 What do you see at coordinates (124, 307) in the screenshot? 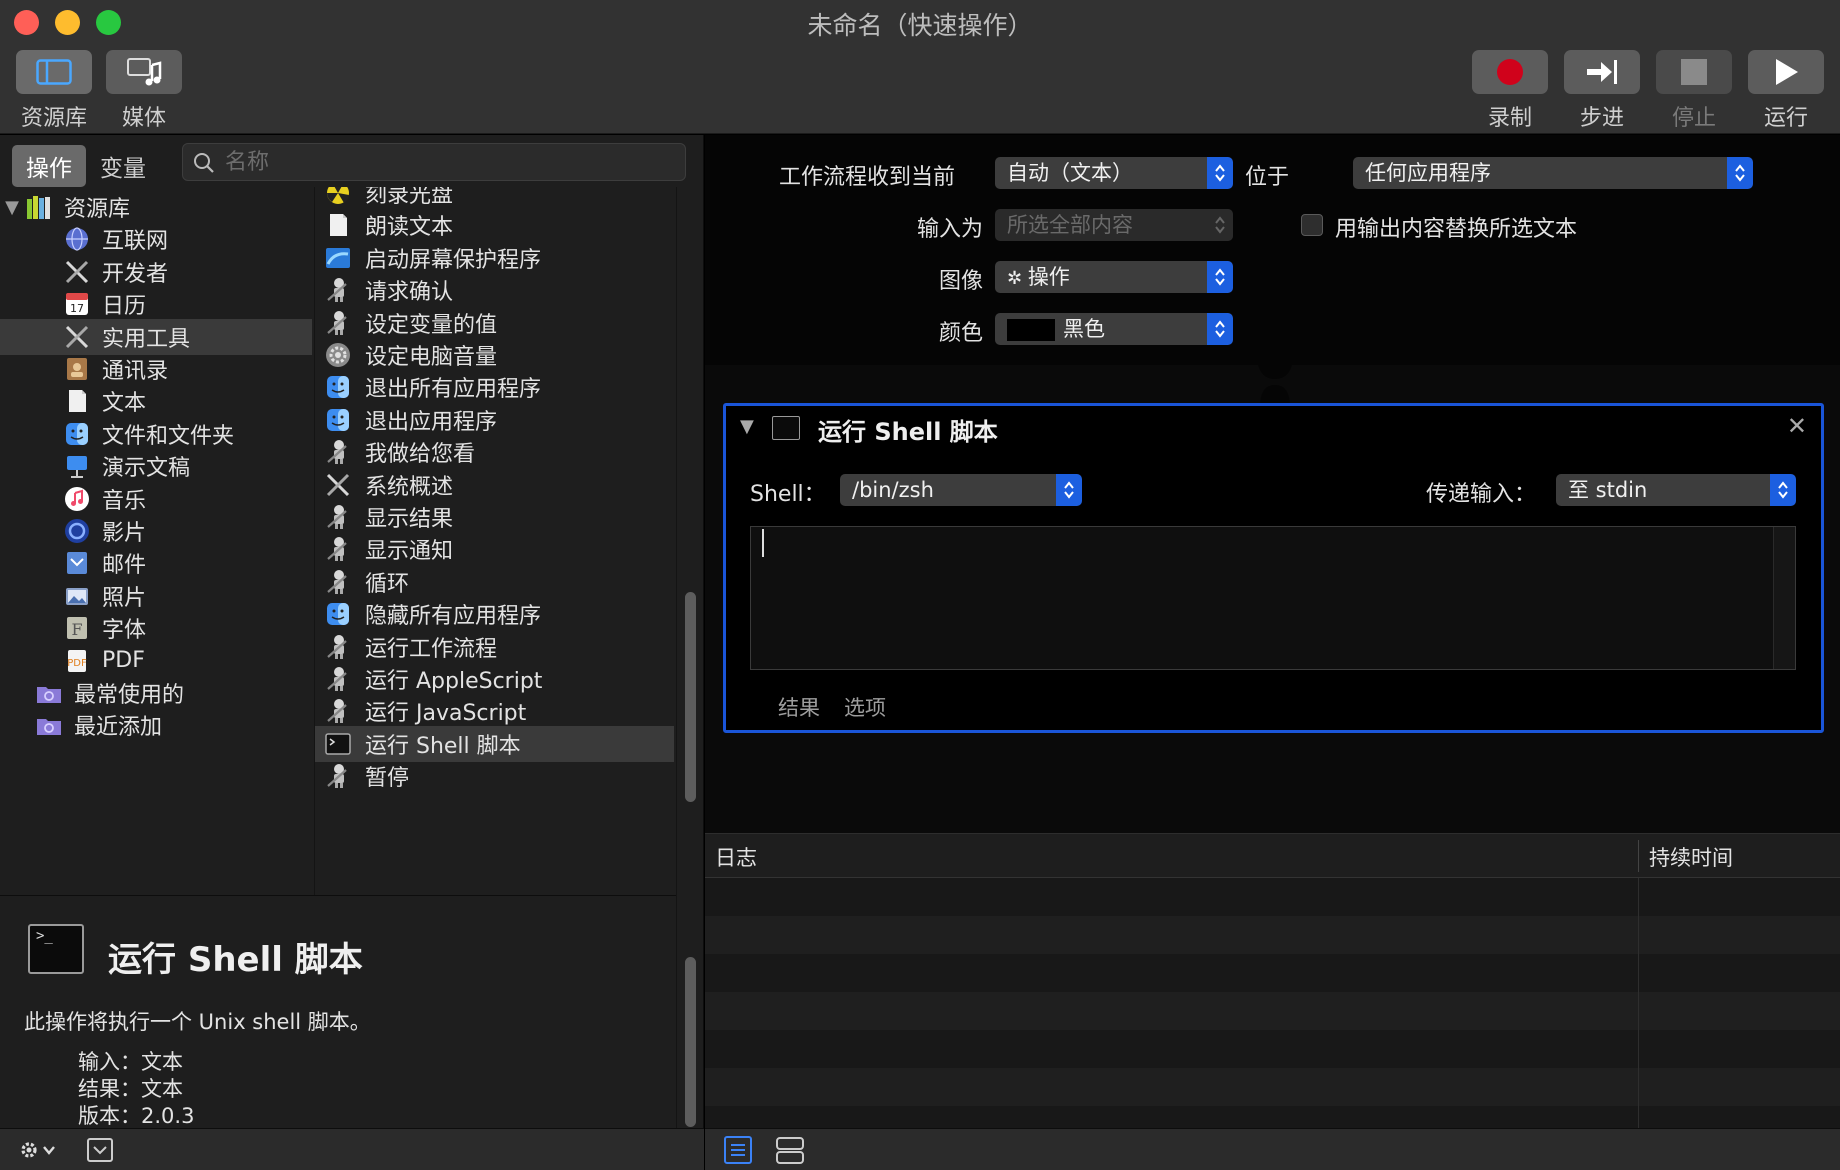
I see `sidebar-item-label: 日历` at bounding box center [124, 307].